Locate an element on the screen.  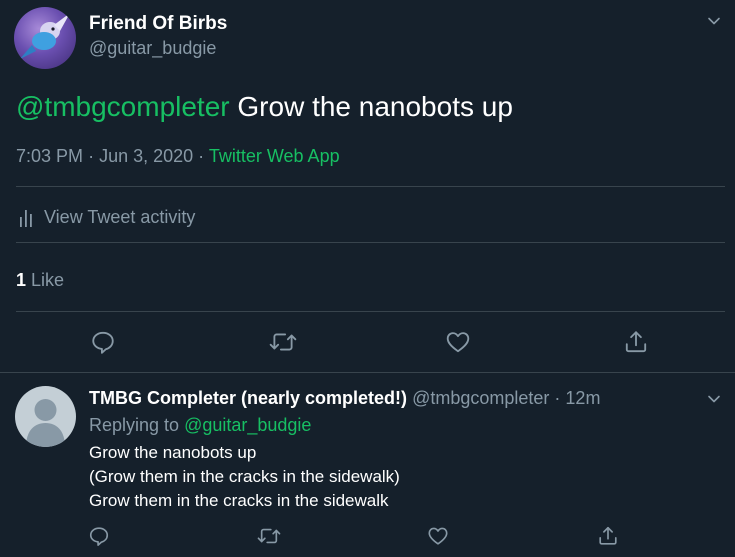
reply-text-line: Grow them in the cracks in the sidewalk is located at coordinates (239, 500).